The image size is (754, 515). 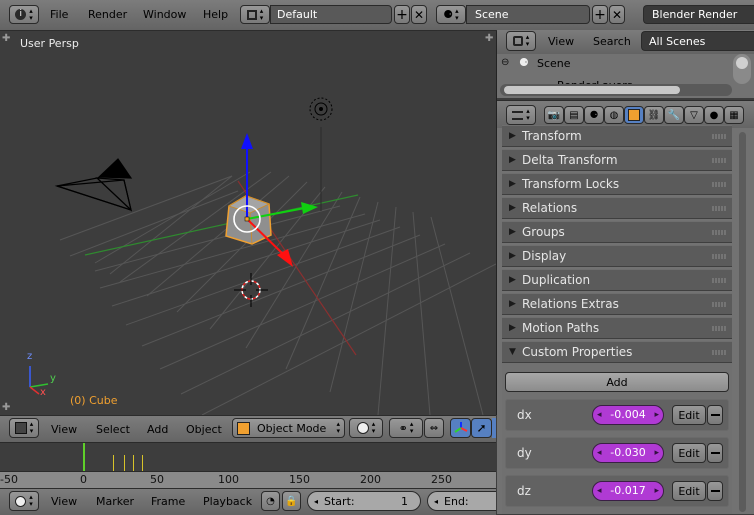 I want to click on timeline-area, so click(x=248, y=466).